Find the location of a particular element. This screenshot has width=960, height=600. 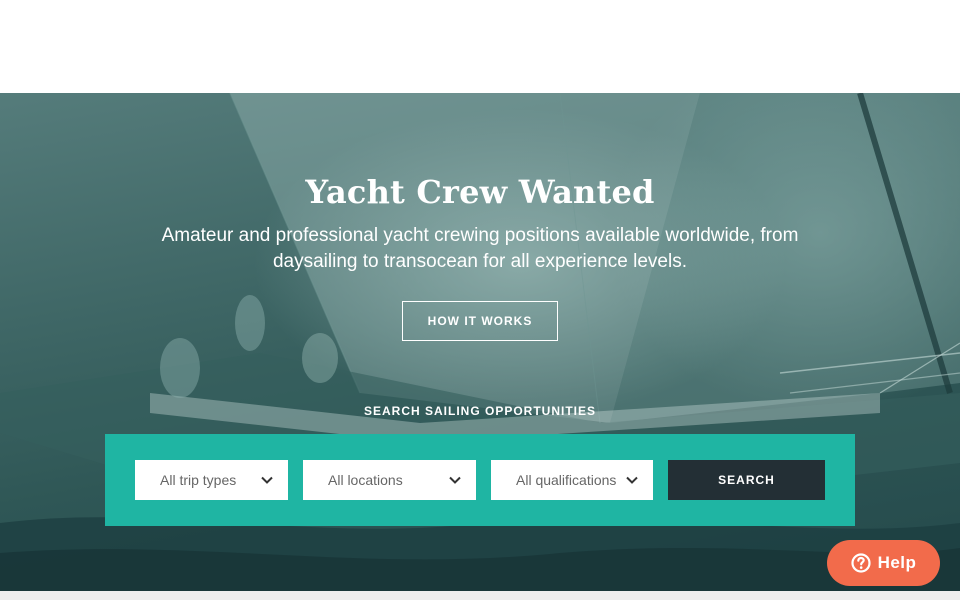

search-heading: SEARCH SAILING OPPORTUNITIES is located at coordinates (480, 411).